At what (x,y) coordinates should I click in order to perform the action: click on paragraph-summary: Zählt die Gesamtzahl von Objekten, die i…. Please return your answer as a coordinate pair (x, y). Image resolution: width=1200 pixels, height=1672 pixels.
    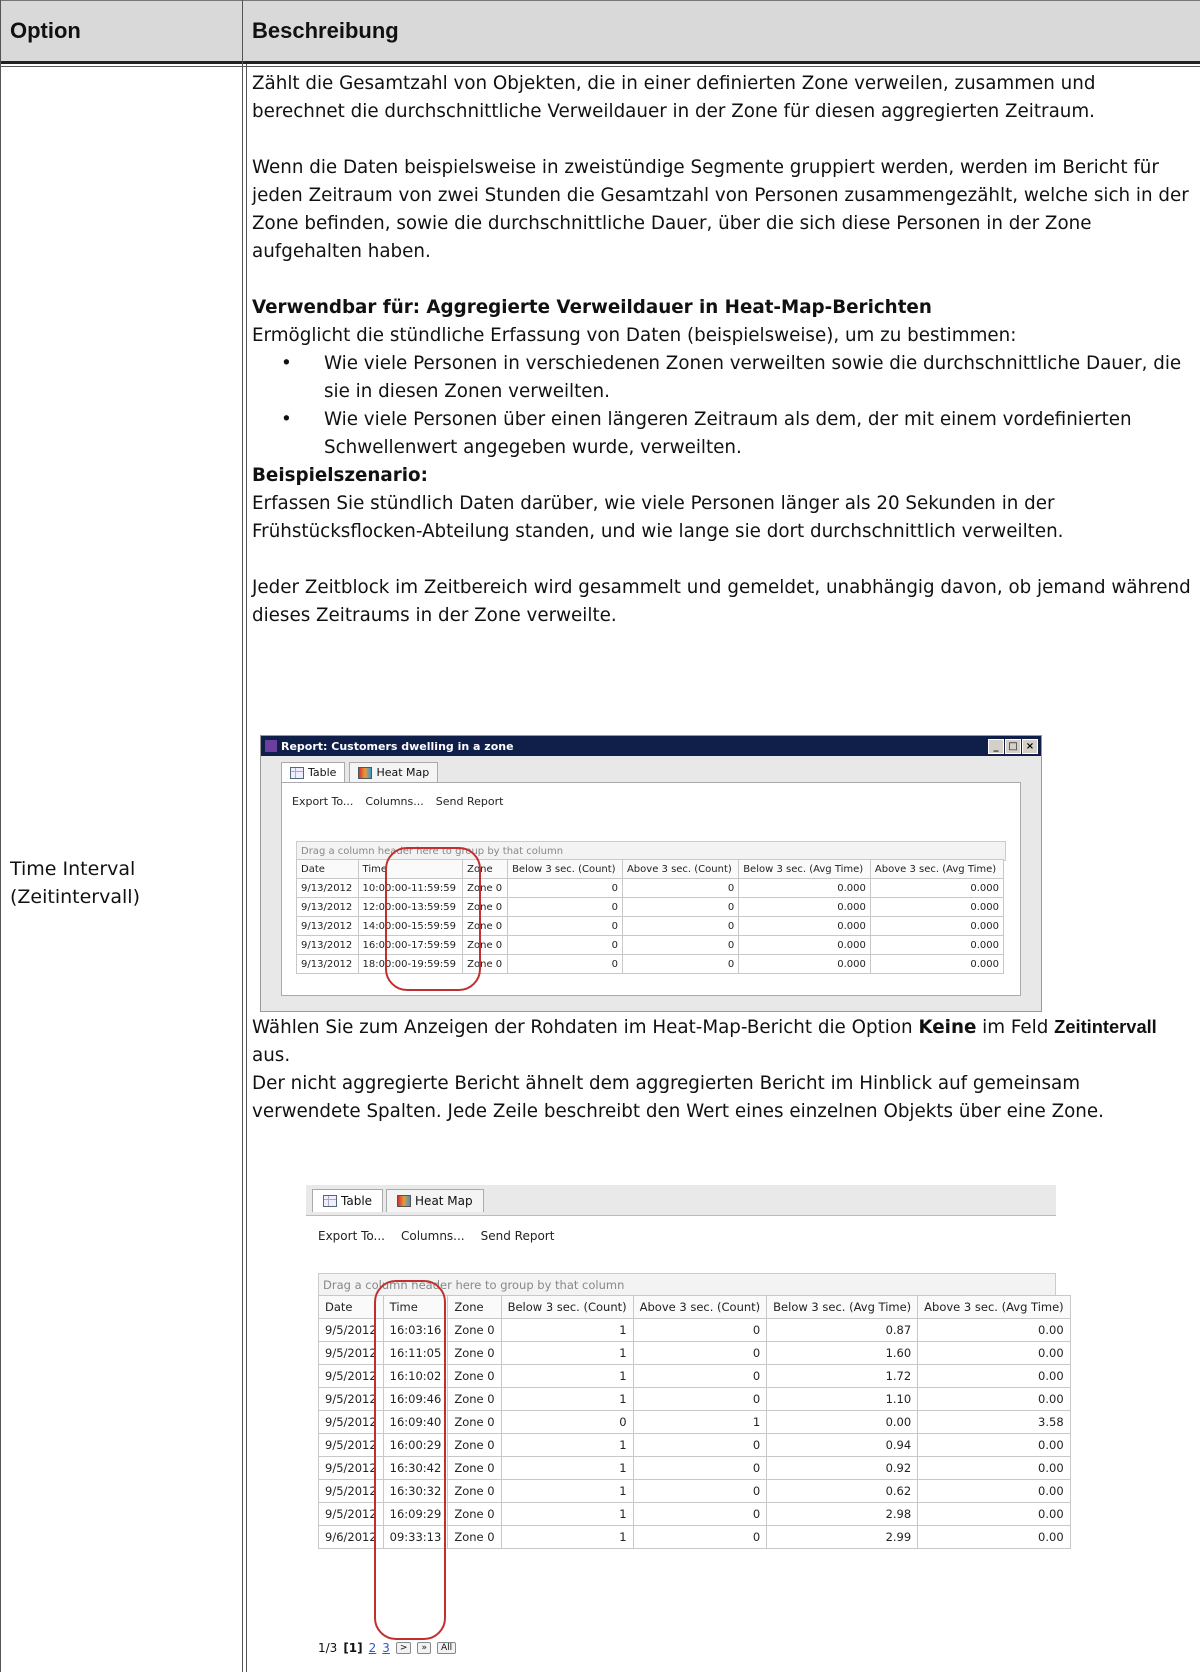
    Looking at the image, I should click on (674, 97).